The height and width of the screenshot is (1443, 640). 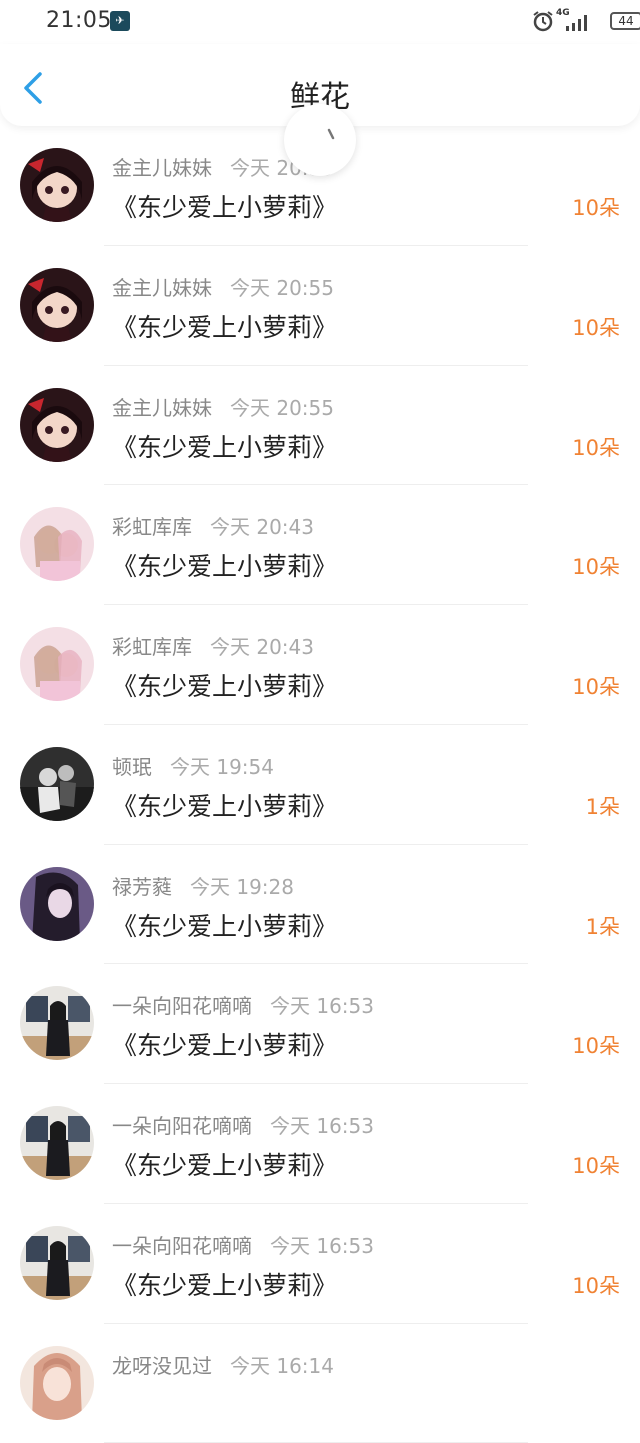 What do you see at coordinates (222, 767) in the screenshot?
I see `timestamp: 今天 19:54` at bounding box center [222, 767].